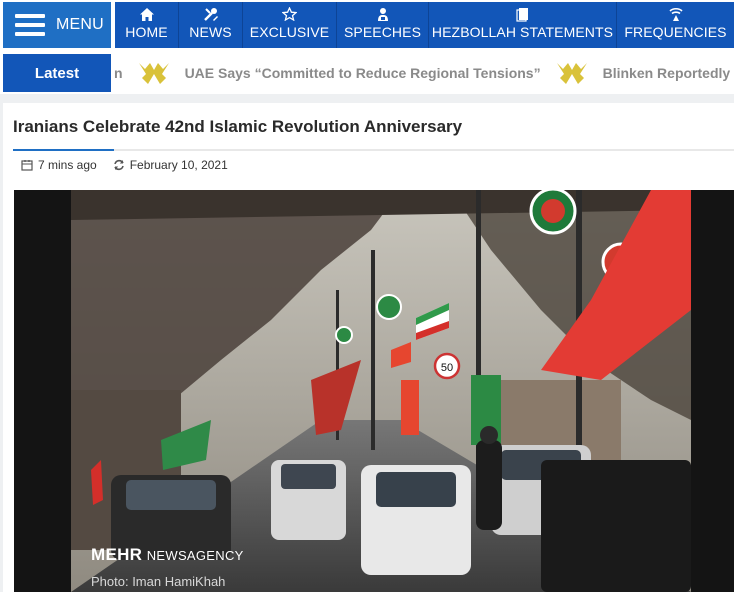 This screenshot has width=734, height=592. What do you see at coordinates (57, 73) in the screenshot?
I see `latest-label: Latest` at bounding box center [57, 73].